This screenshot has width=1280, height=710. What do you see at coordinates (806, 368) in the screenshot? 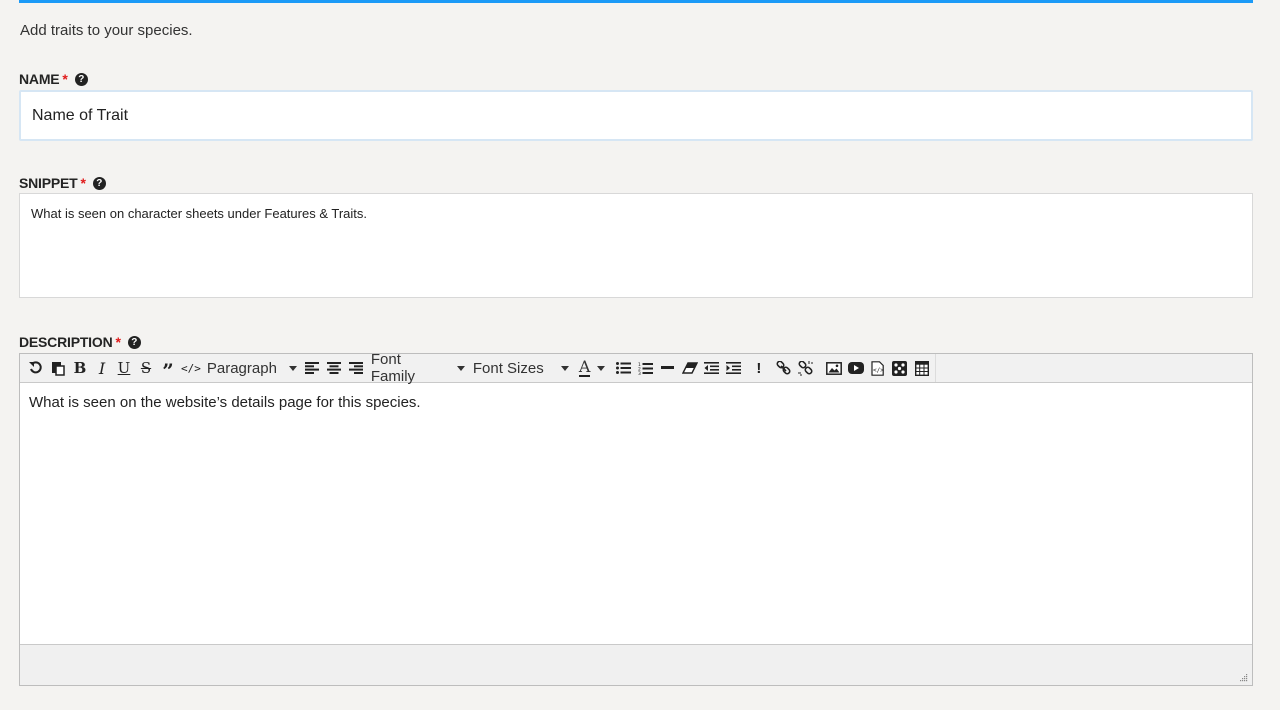
I see `unlink-icon` at bounding box center [806, 368].